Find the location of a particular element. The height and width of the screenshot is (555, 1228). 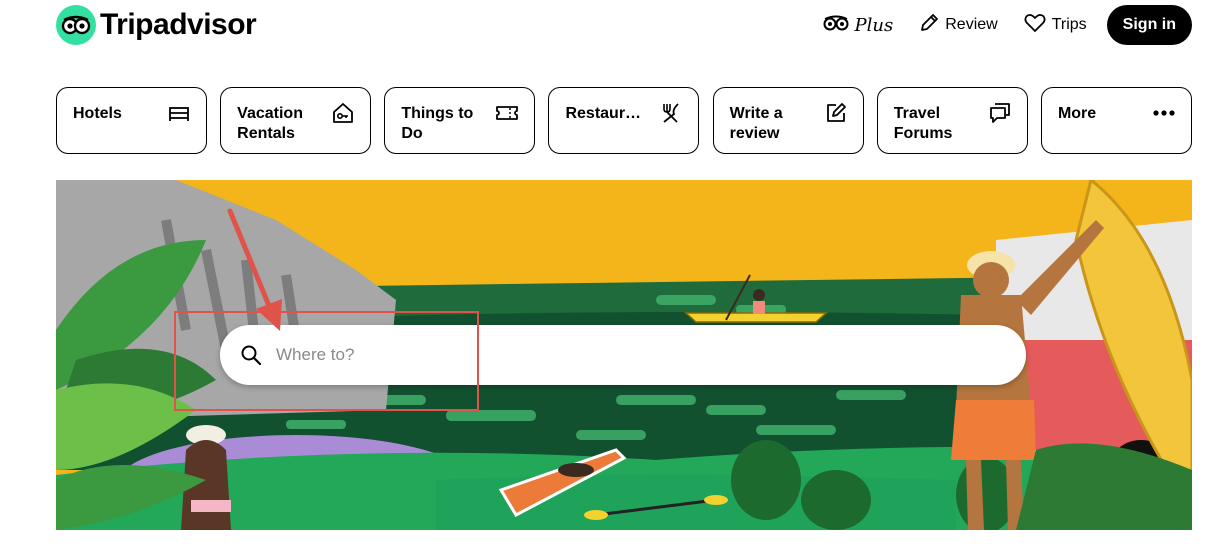

chat-bubbles-icon is located at coordinates (1000, 113).